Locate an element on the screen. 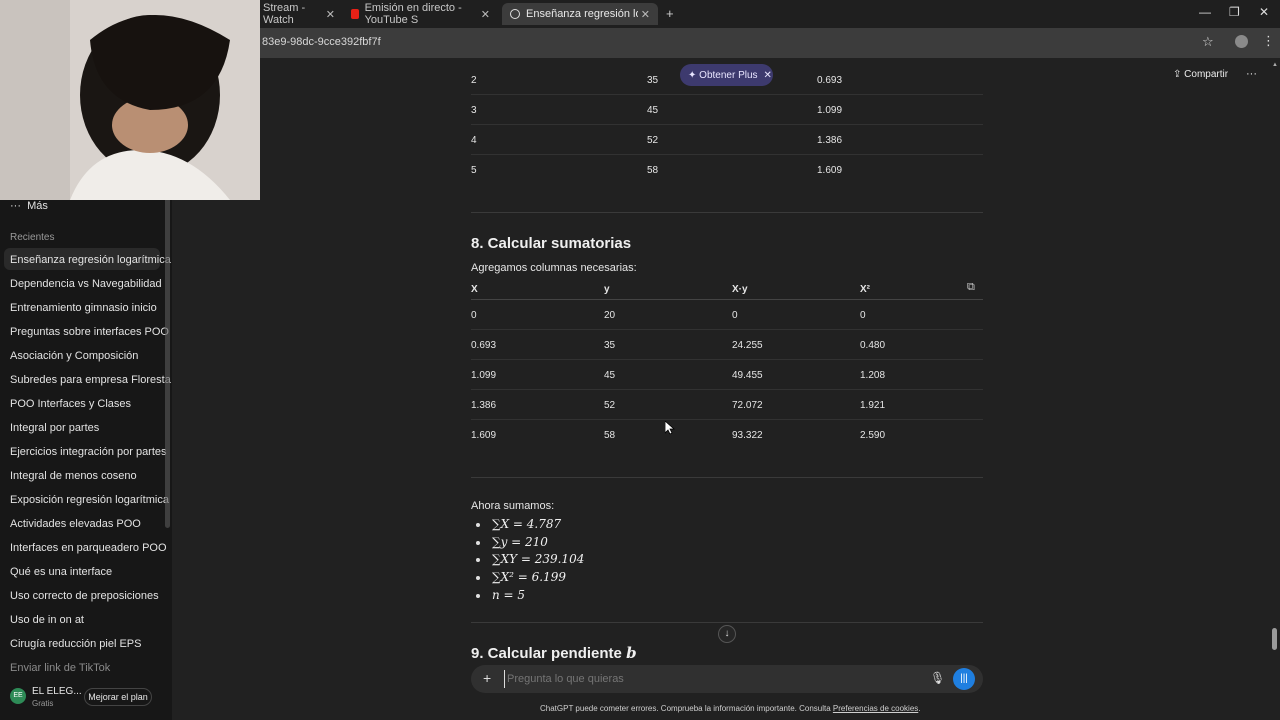  scroll-up-arrow: ▲ is located at coordinates (1275, 65).